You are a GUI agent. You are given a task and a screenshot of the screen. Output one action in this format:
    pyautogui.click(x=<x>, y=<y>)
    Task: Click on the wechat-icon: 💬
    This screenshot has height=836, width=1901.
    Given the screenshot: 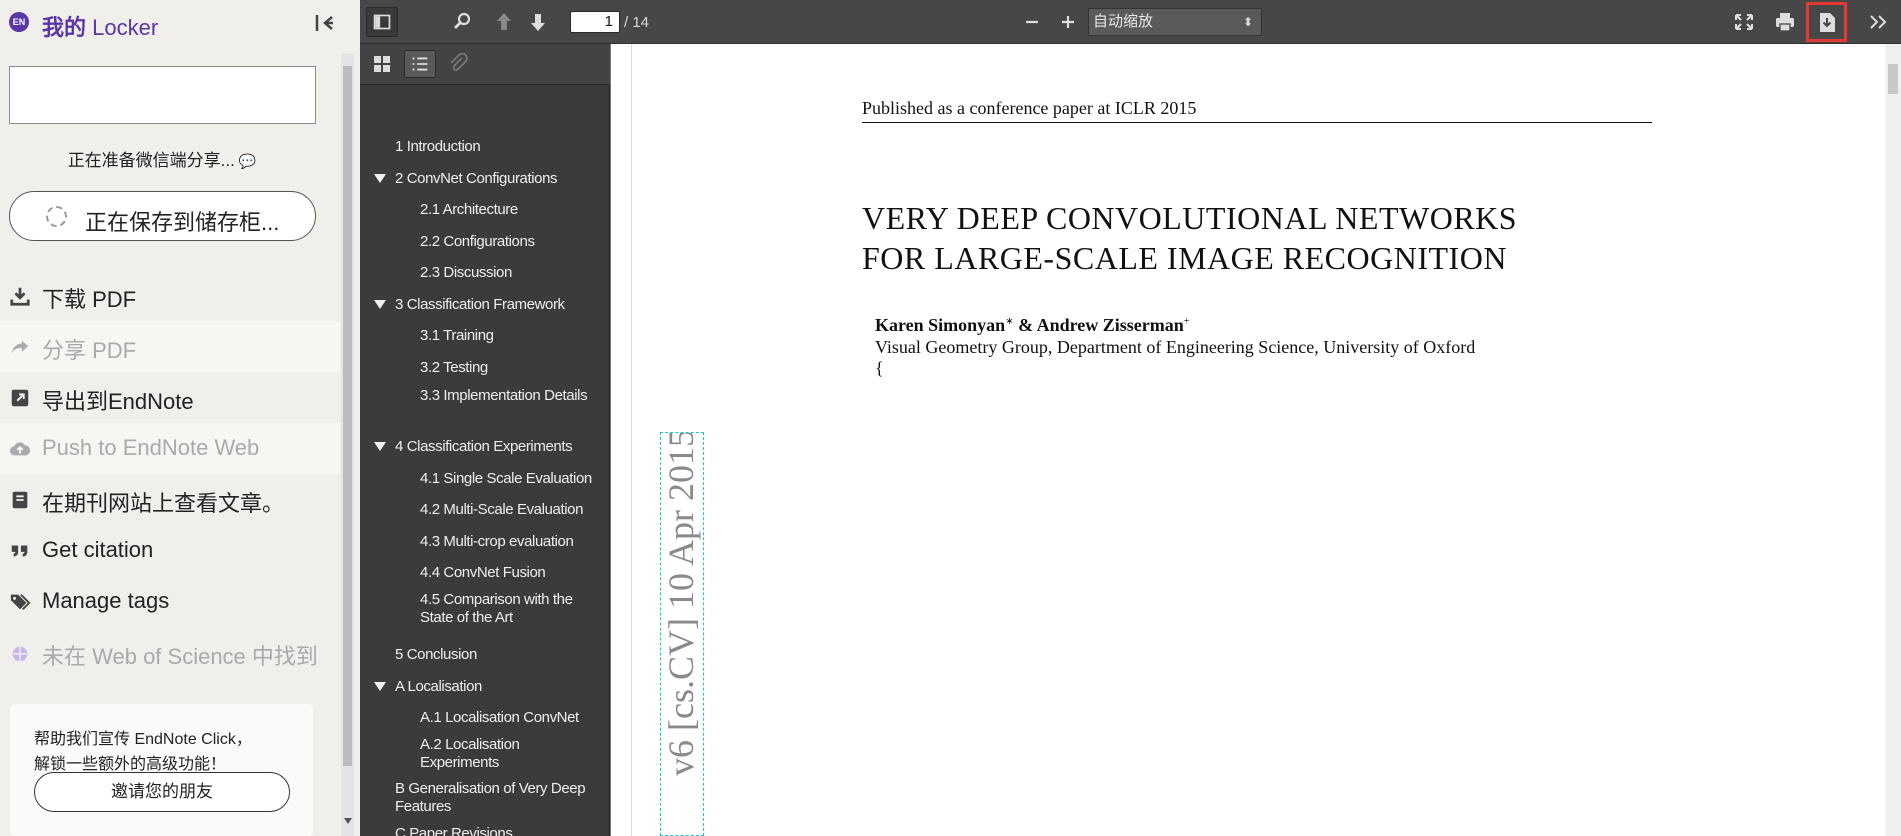 What is the action you would take?
    pyautogui.click(x=247, y=161)
    